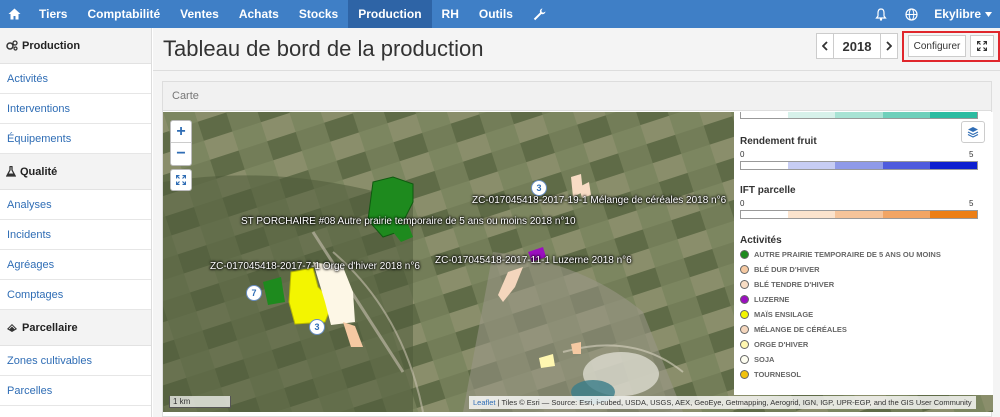 The height and width of the screenshot is (417, 1000). What do you see at coordinates (768, 190) in the screenshot?
I see `legend-ift-title: IFT parcelle` at bounding box center [768, 190].